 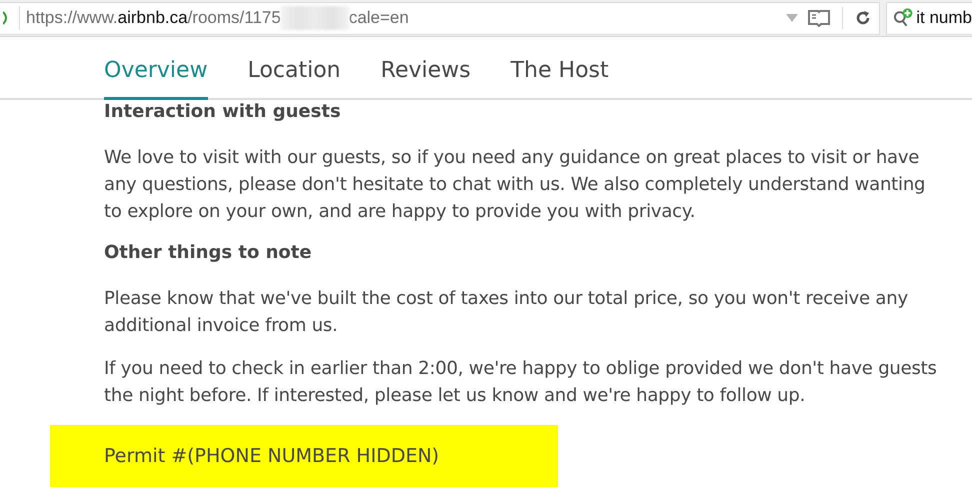 I want to click on book-icon, so click(x=819, y=18).